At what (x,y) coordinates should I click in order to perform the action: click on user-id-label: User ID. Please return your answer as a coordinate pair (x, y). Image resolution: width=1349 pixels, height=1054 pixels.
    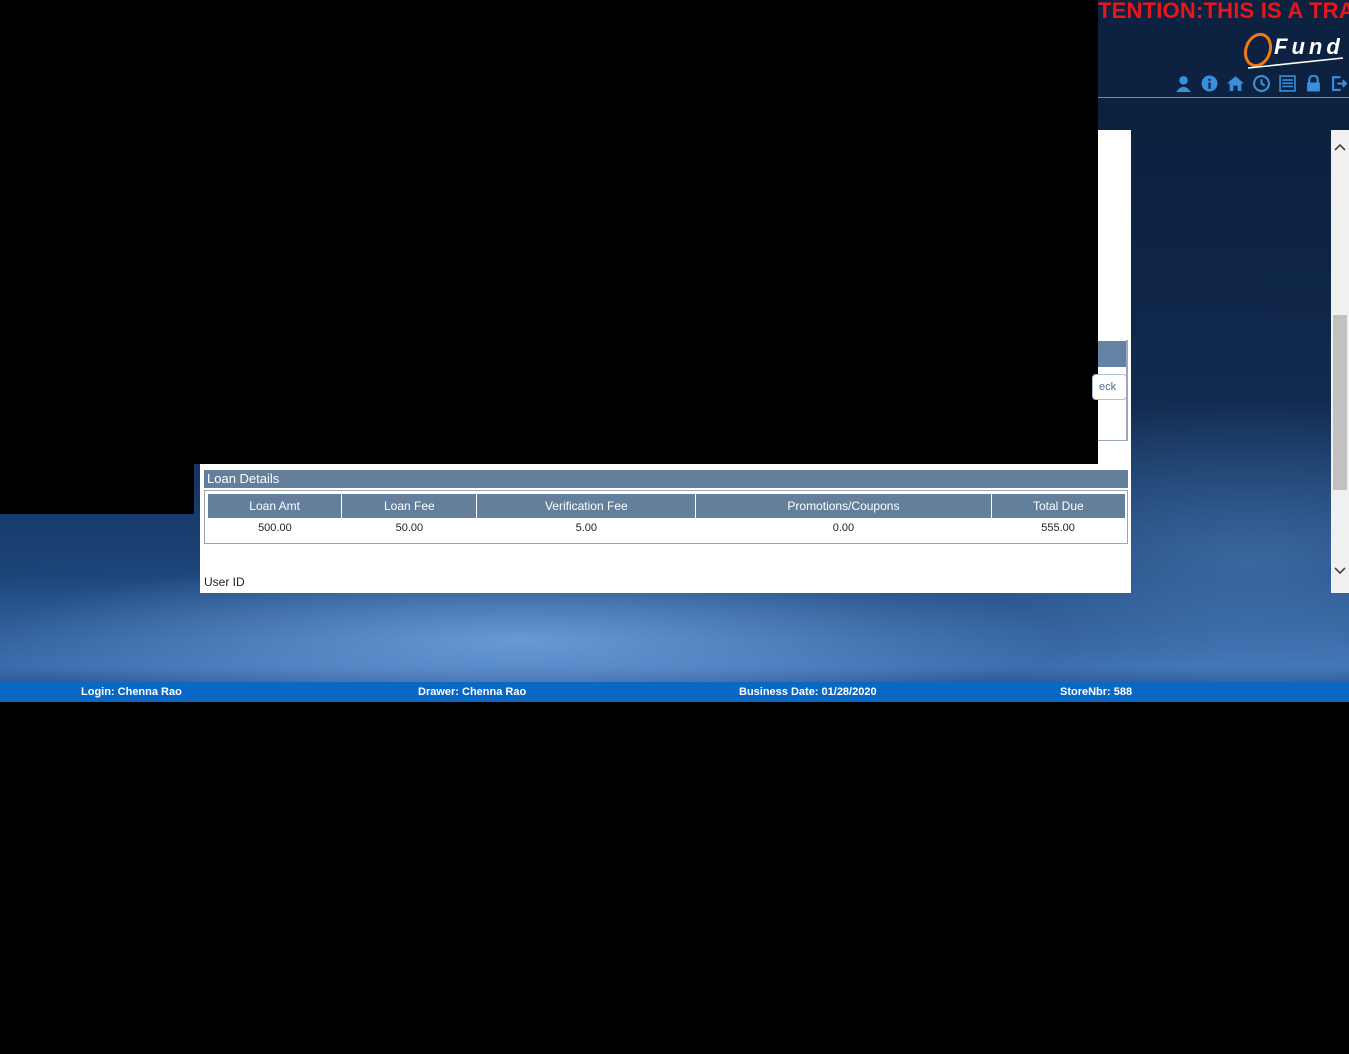
    Looking at the image, I should click on (224, 582).